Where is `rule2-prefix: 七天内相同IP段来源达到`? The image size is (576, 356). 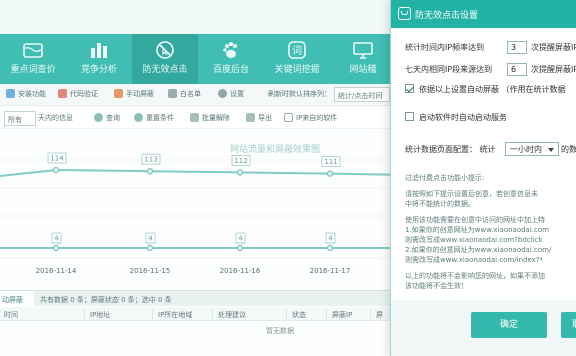
rule2-prefix: 七天内相同IP段来源达到 is located at coordinates (449, 69).